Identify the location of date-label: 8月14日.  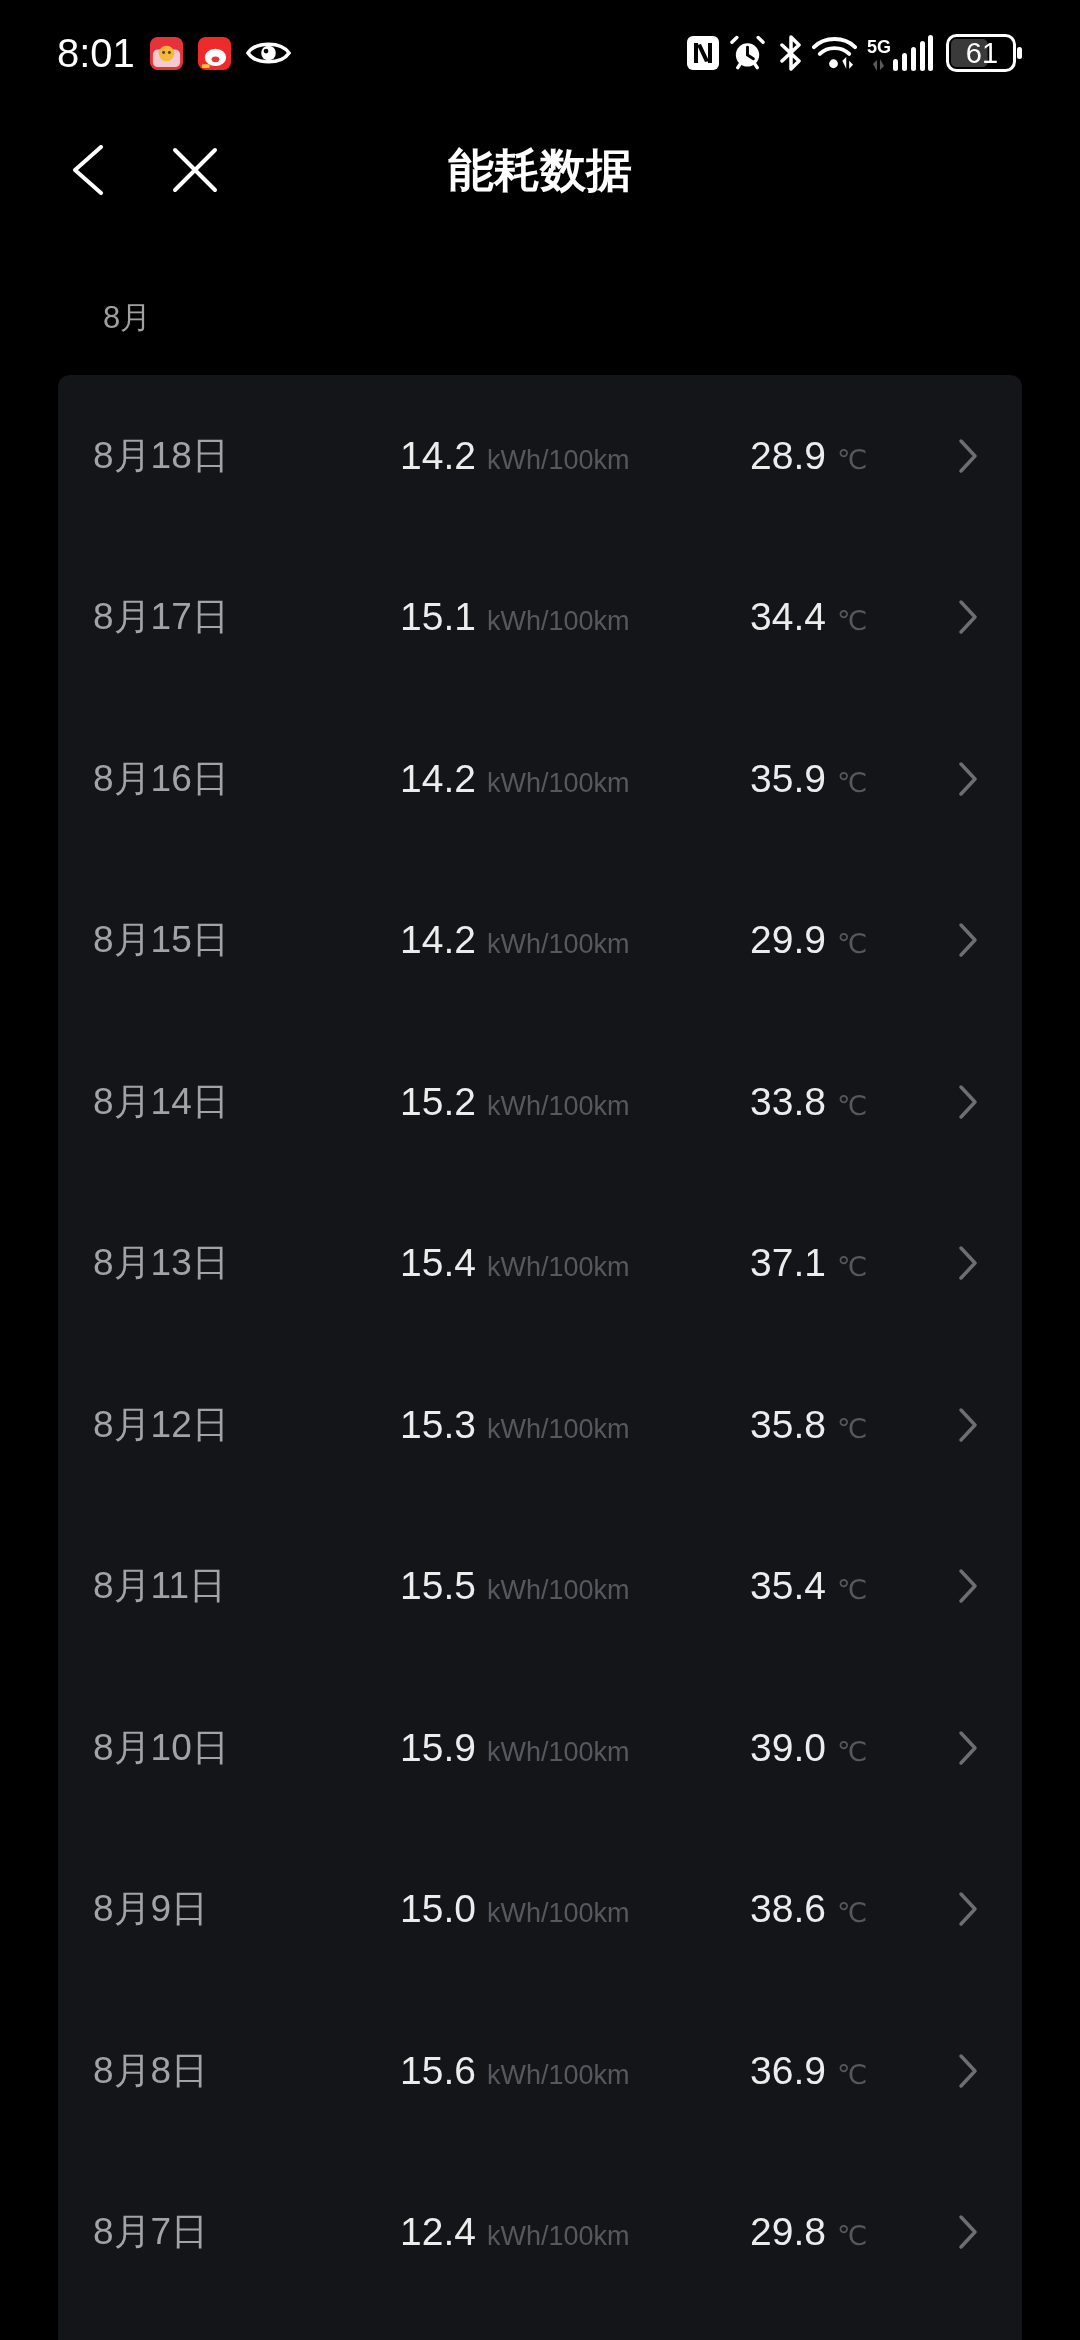
(161, 1101).